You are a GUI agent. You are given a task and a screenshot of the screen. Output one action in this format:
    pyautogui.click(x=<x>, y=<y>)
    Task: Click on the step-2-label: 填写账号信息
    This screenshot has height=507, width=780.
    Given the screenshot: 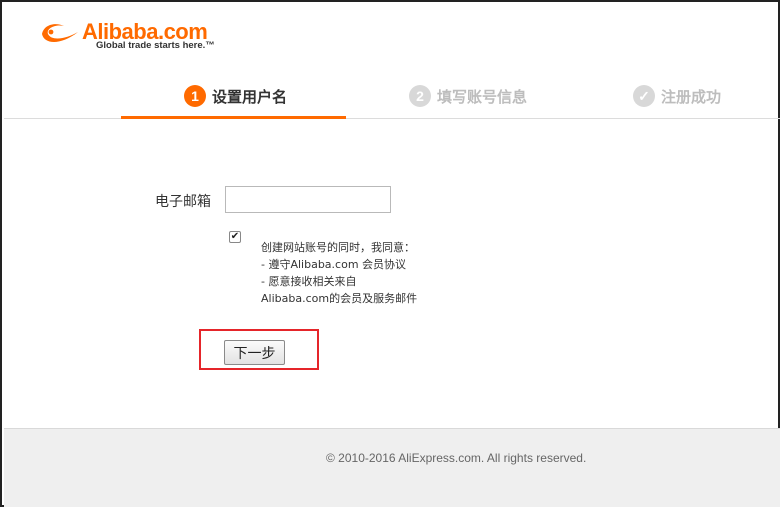 What is the action you would take?
    pyautogui.click(x=482, y=96)
    